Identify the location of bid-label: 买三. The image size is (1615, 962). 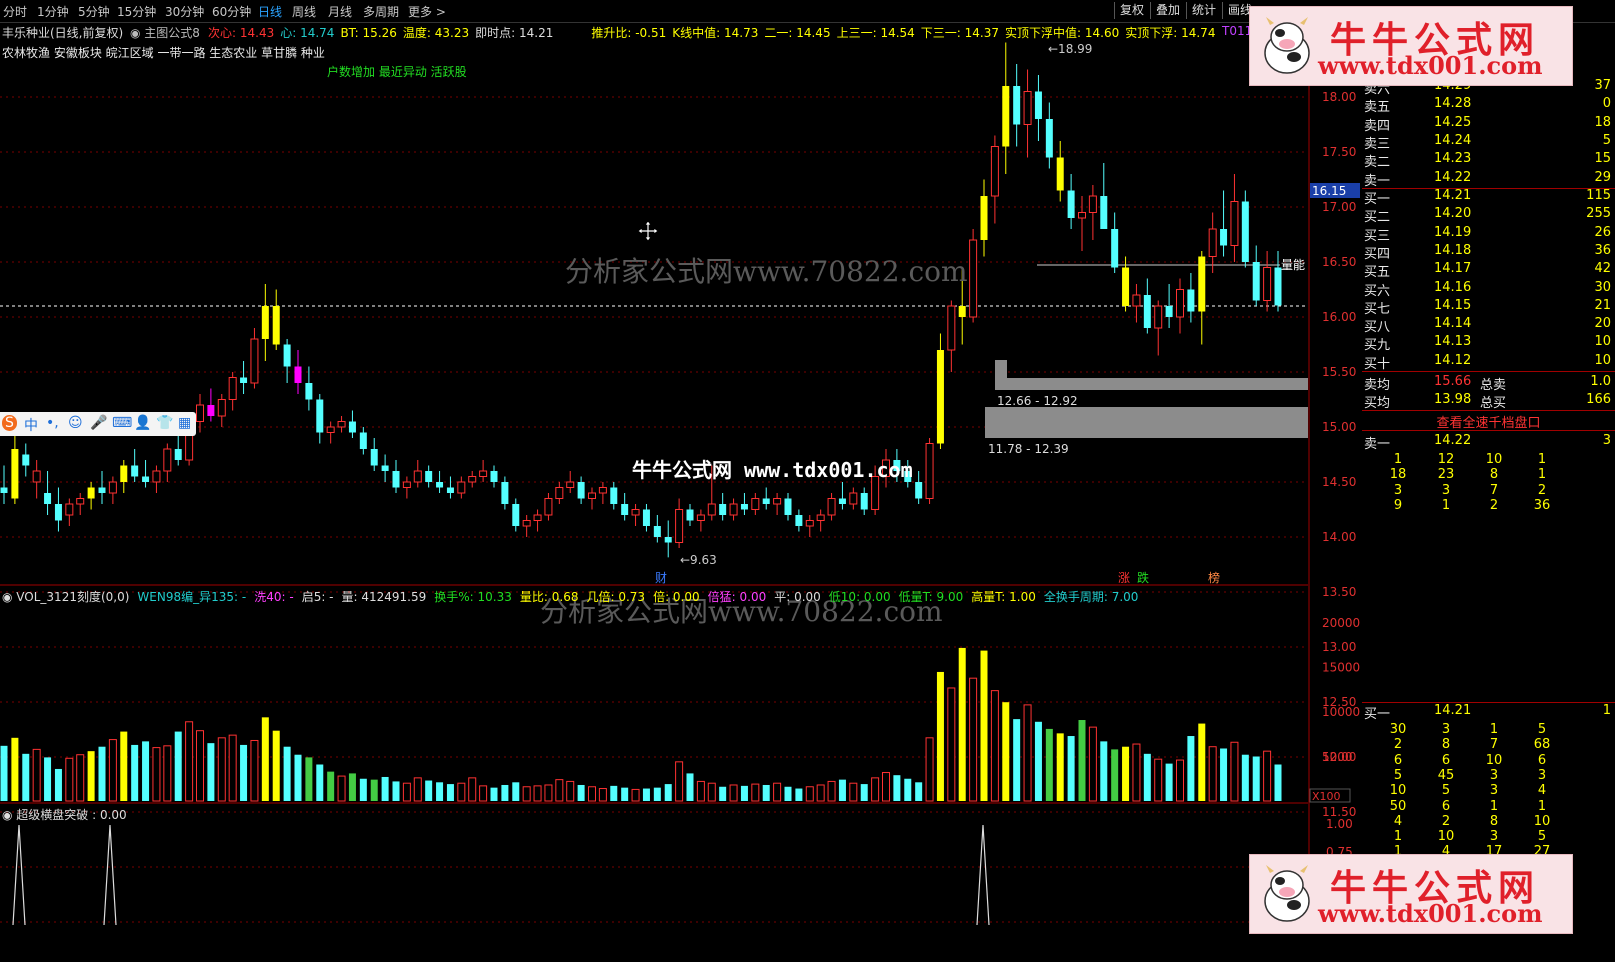
(1377, 236).